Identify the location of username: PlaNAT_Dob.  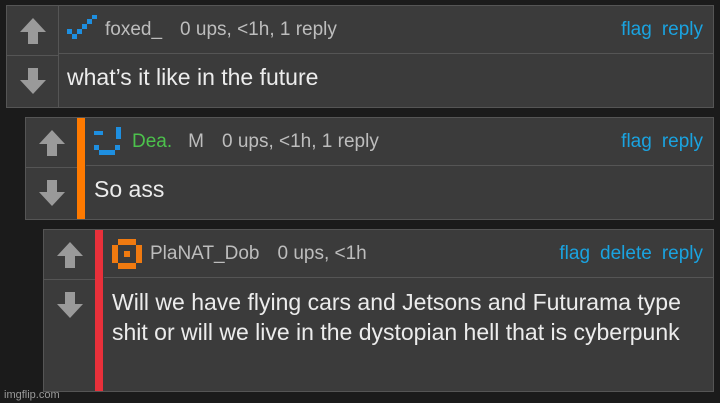
(204, 254).